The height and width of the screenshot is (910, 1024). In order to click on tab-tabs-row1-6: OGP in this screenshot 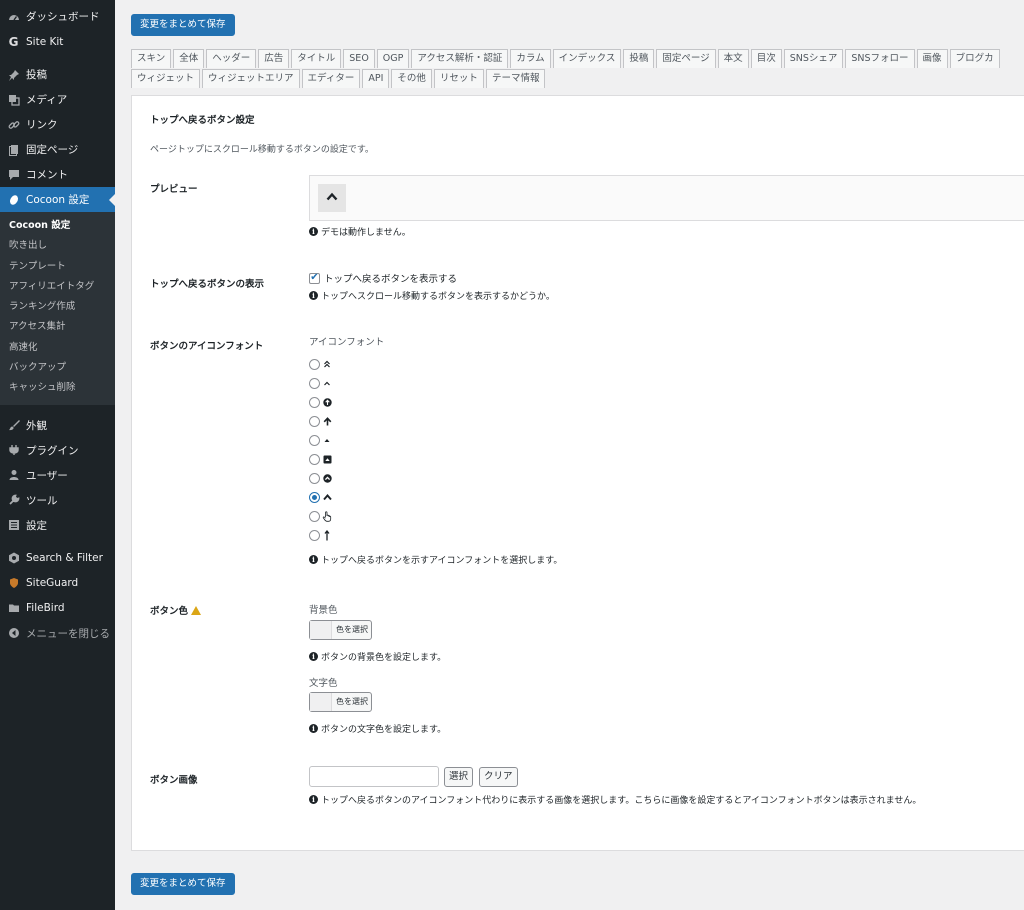, I will do `click(393, 58)`.